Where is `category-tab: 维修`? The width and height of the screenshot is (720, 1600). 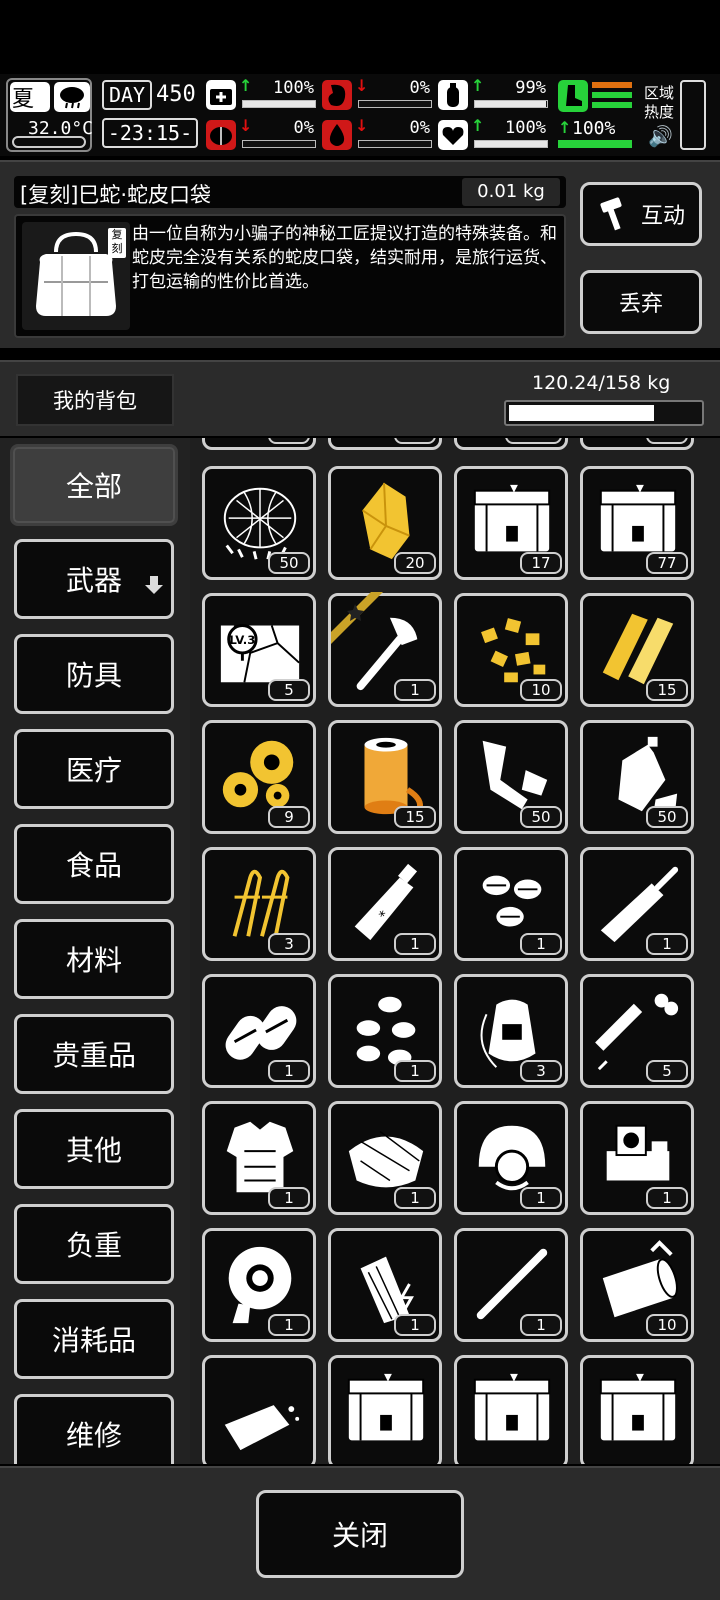
category-tab: 维修 is located at coordinates (94, 1429).